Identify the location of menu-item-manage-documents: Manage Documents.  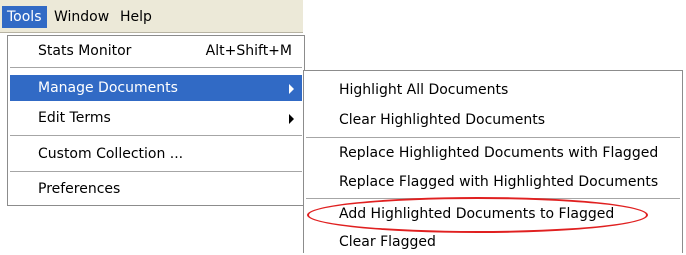
(156, 88).